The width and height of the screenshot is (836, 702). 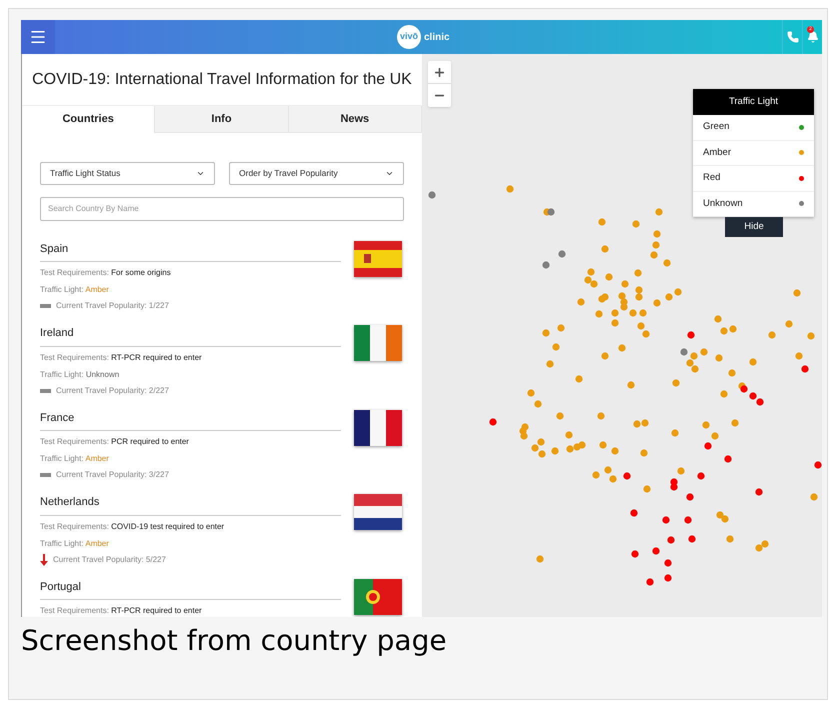 I want to click on travel-popularity: Current Travel Popularity: 1/227, so click(x=112, y=306).